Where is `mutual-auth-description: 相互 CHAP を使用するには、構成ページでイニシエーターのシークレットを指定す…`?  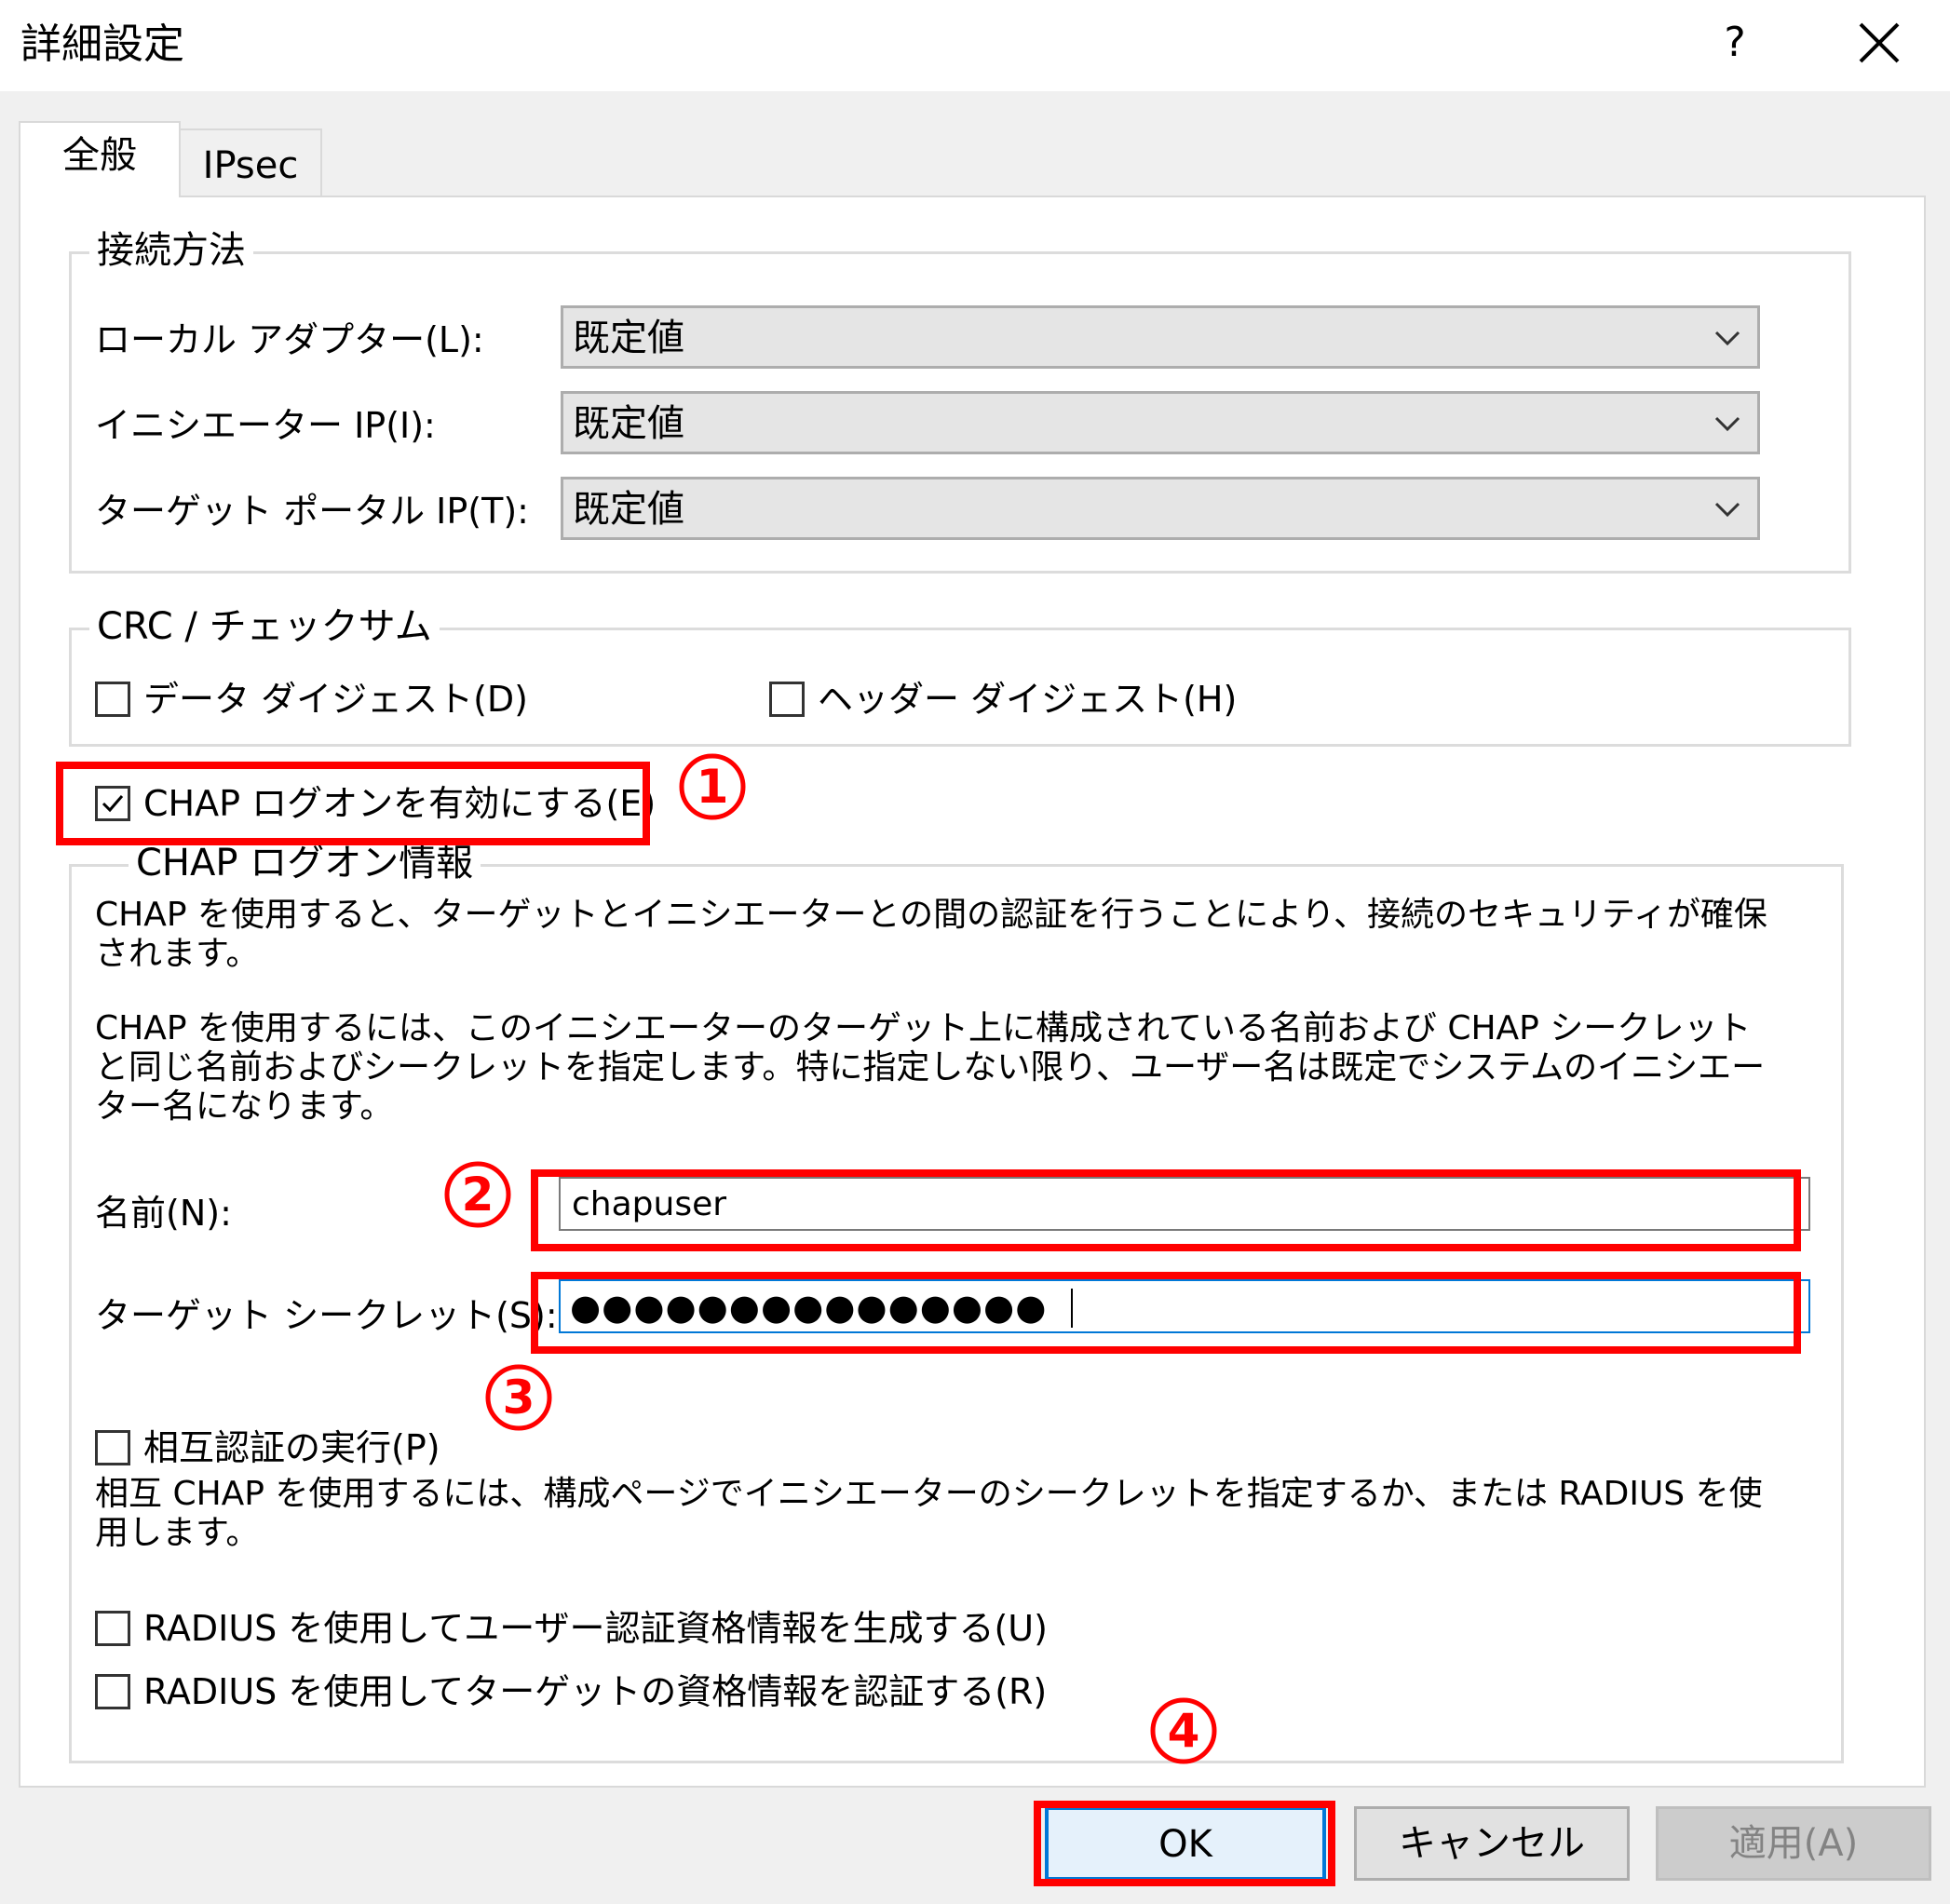 mutual-auth-description: 相互 CHAP を使用するには、構成ページでイニシエーターのシークレットを指定す… is located at coordinates (929, 1513).